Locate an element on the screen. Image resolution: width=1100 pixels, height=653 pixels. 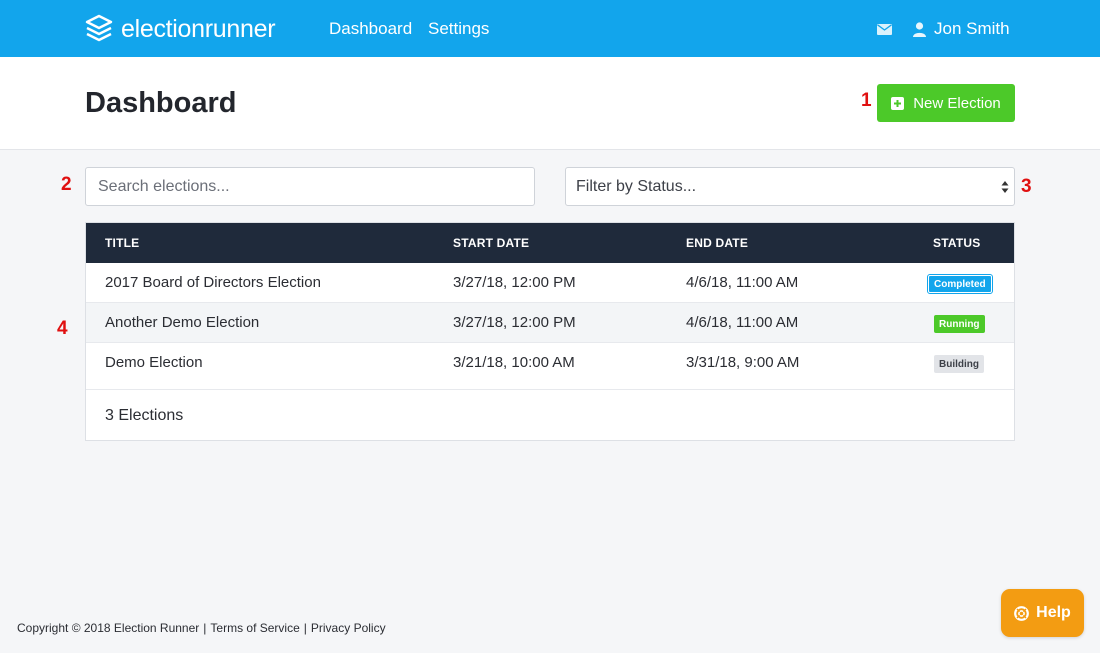
help-label: Help is located at coordinates (1053, 612).